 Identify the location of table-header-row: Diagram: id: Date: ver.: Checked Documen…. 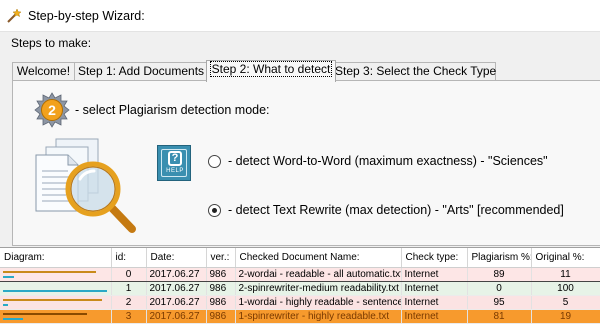
(300, 258).